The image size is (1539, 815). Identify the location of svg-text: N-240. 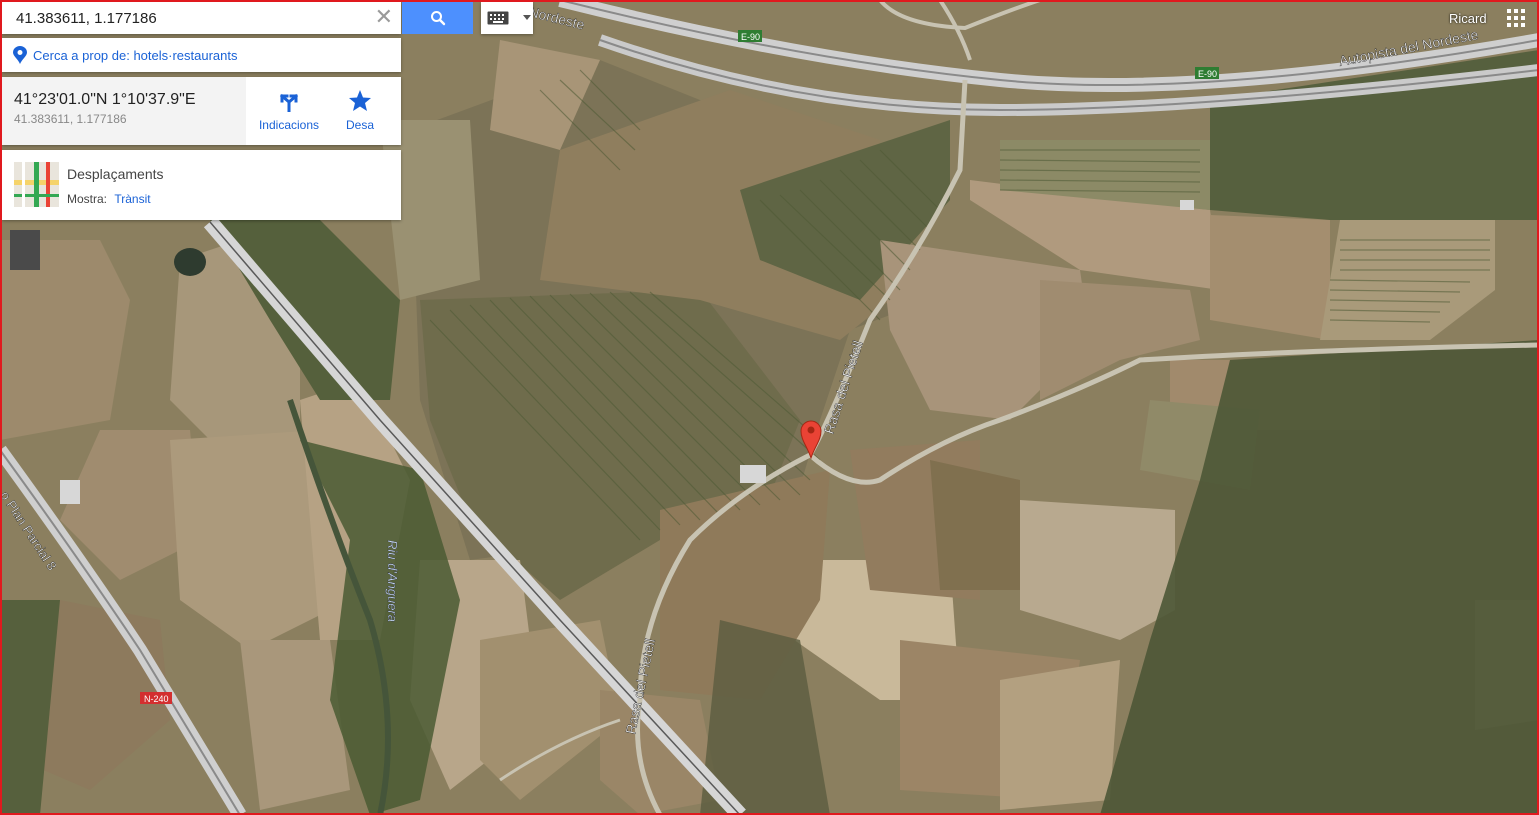
(156, 699).